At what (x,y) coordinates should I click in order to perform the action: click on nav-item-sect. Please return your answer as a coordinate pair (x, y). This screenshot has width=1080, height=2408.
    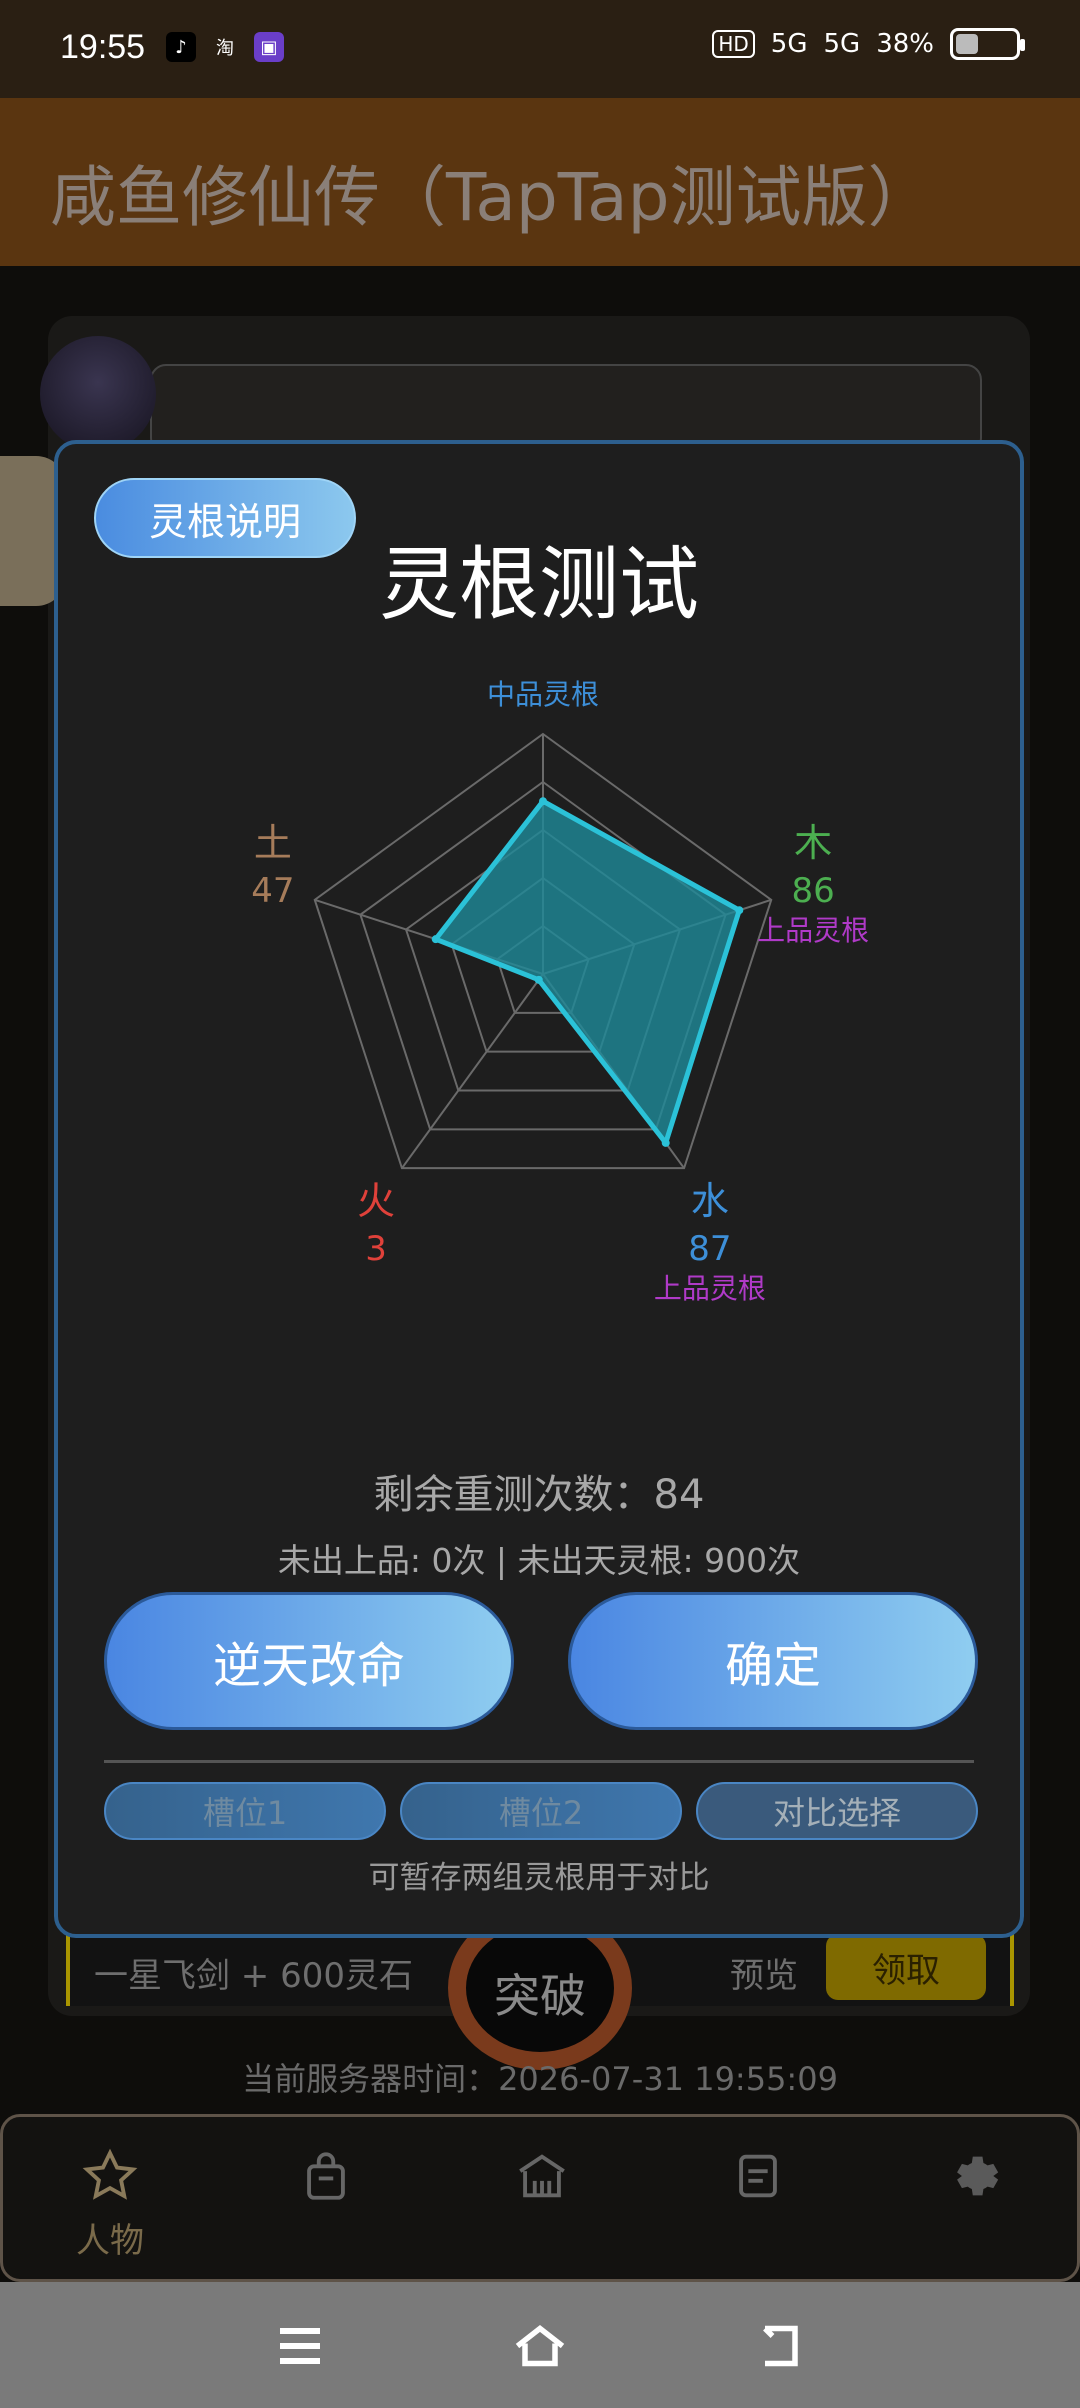
    Looking at the image, I should click on (542, 2178).